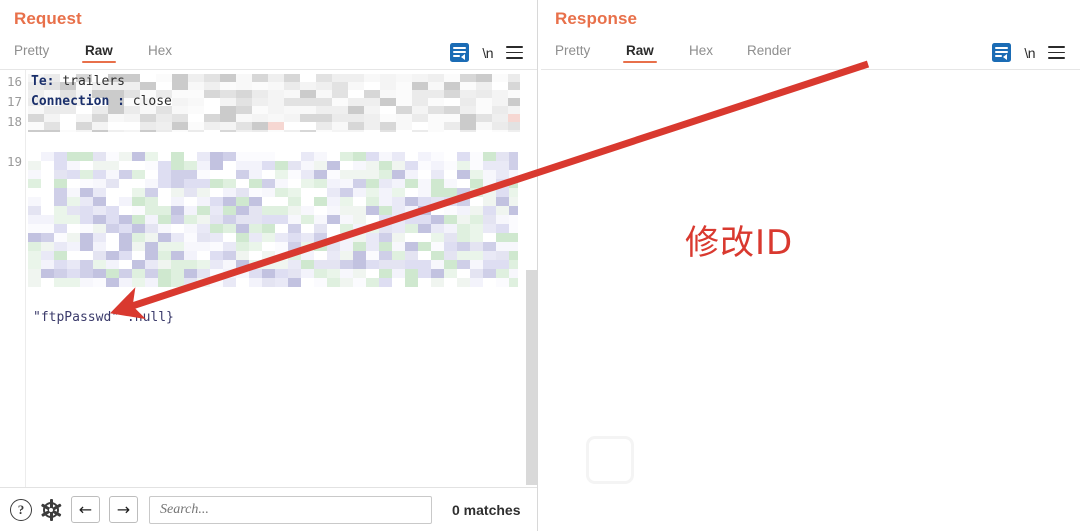 The height and width of the screenshot is (531, 1080). What do you see at coordinates (31, 53) in the screenshot?
I see `request-tab-pretty: Pretty` at bounding box center [31, 53].